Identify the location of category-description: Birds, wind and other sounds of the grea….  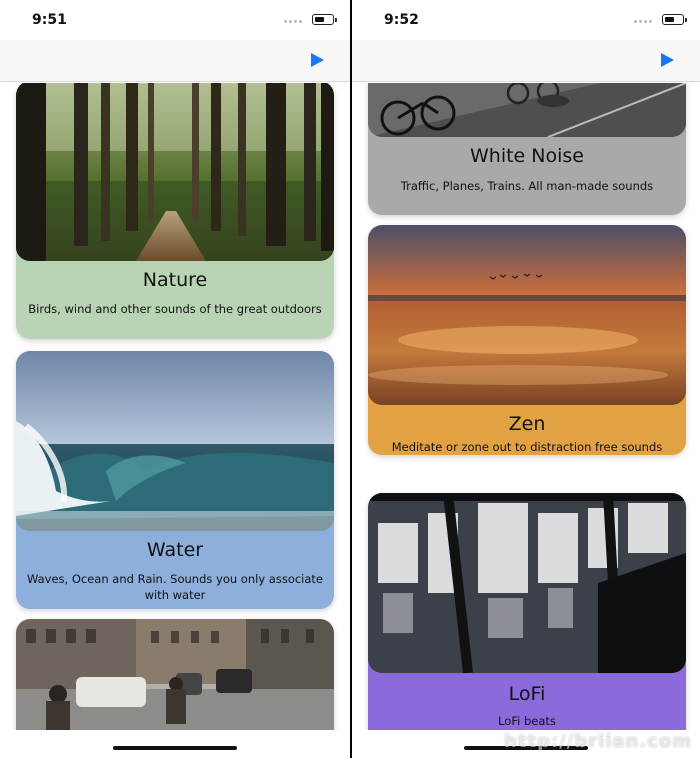
(175, 309).